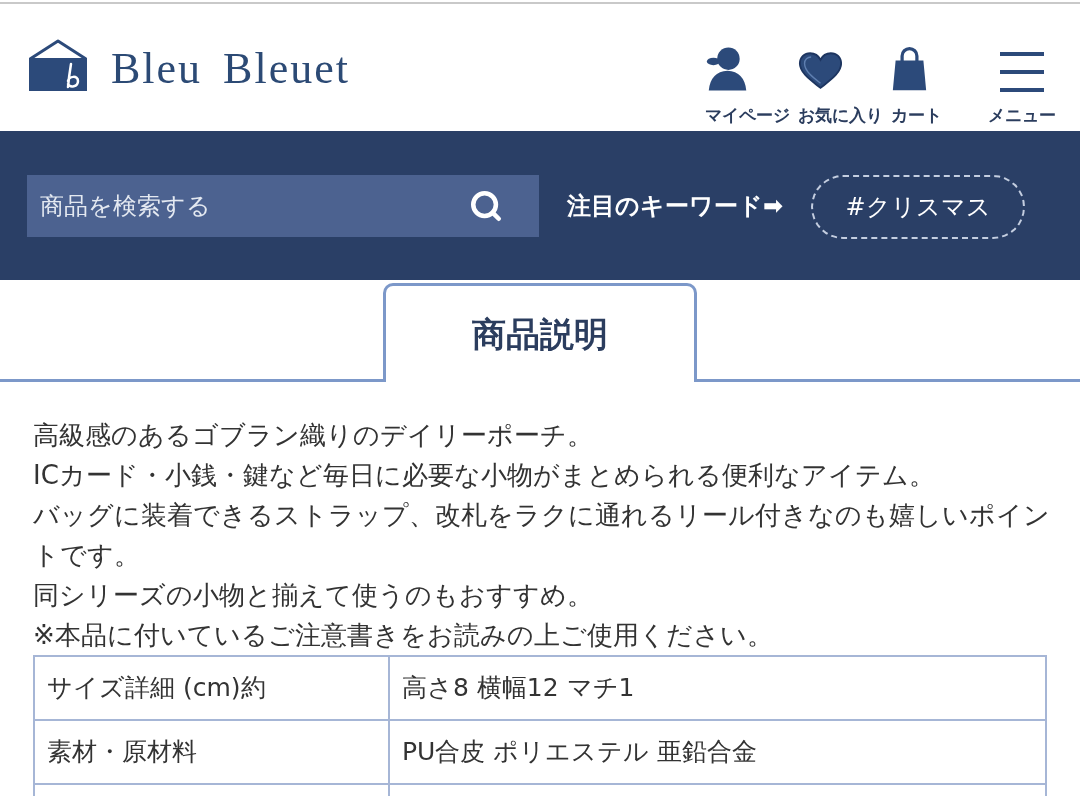 The width and height of the screenshot is (1080, 796). I want to click on featured-keywords-label: 注目のキーワード➡, so click(675, 206).